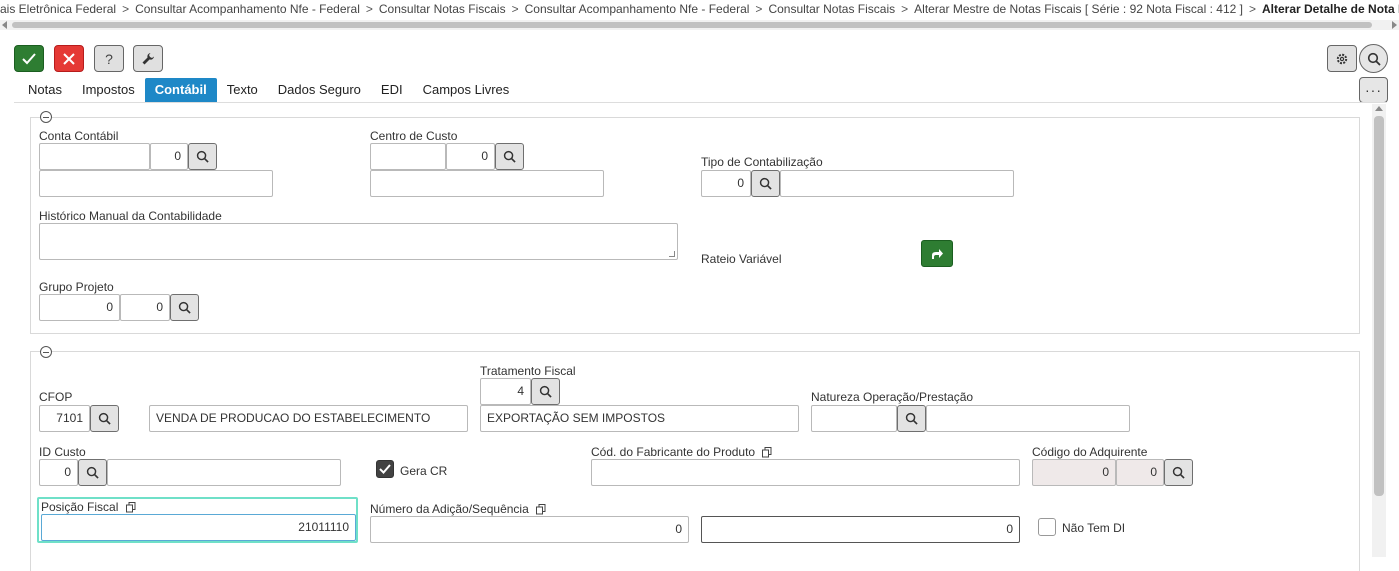 The height and width of the screenshot is (571, 1399). I want to click on tab-divider, so click(700, 102).